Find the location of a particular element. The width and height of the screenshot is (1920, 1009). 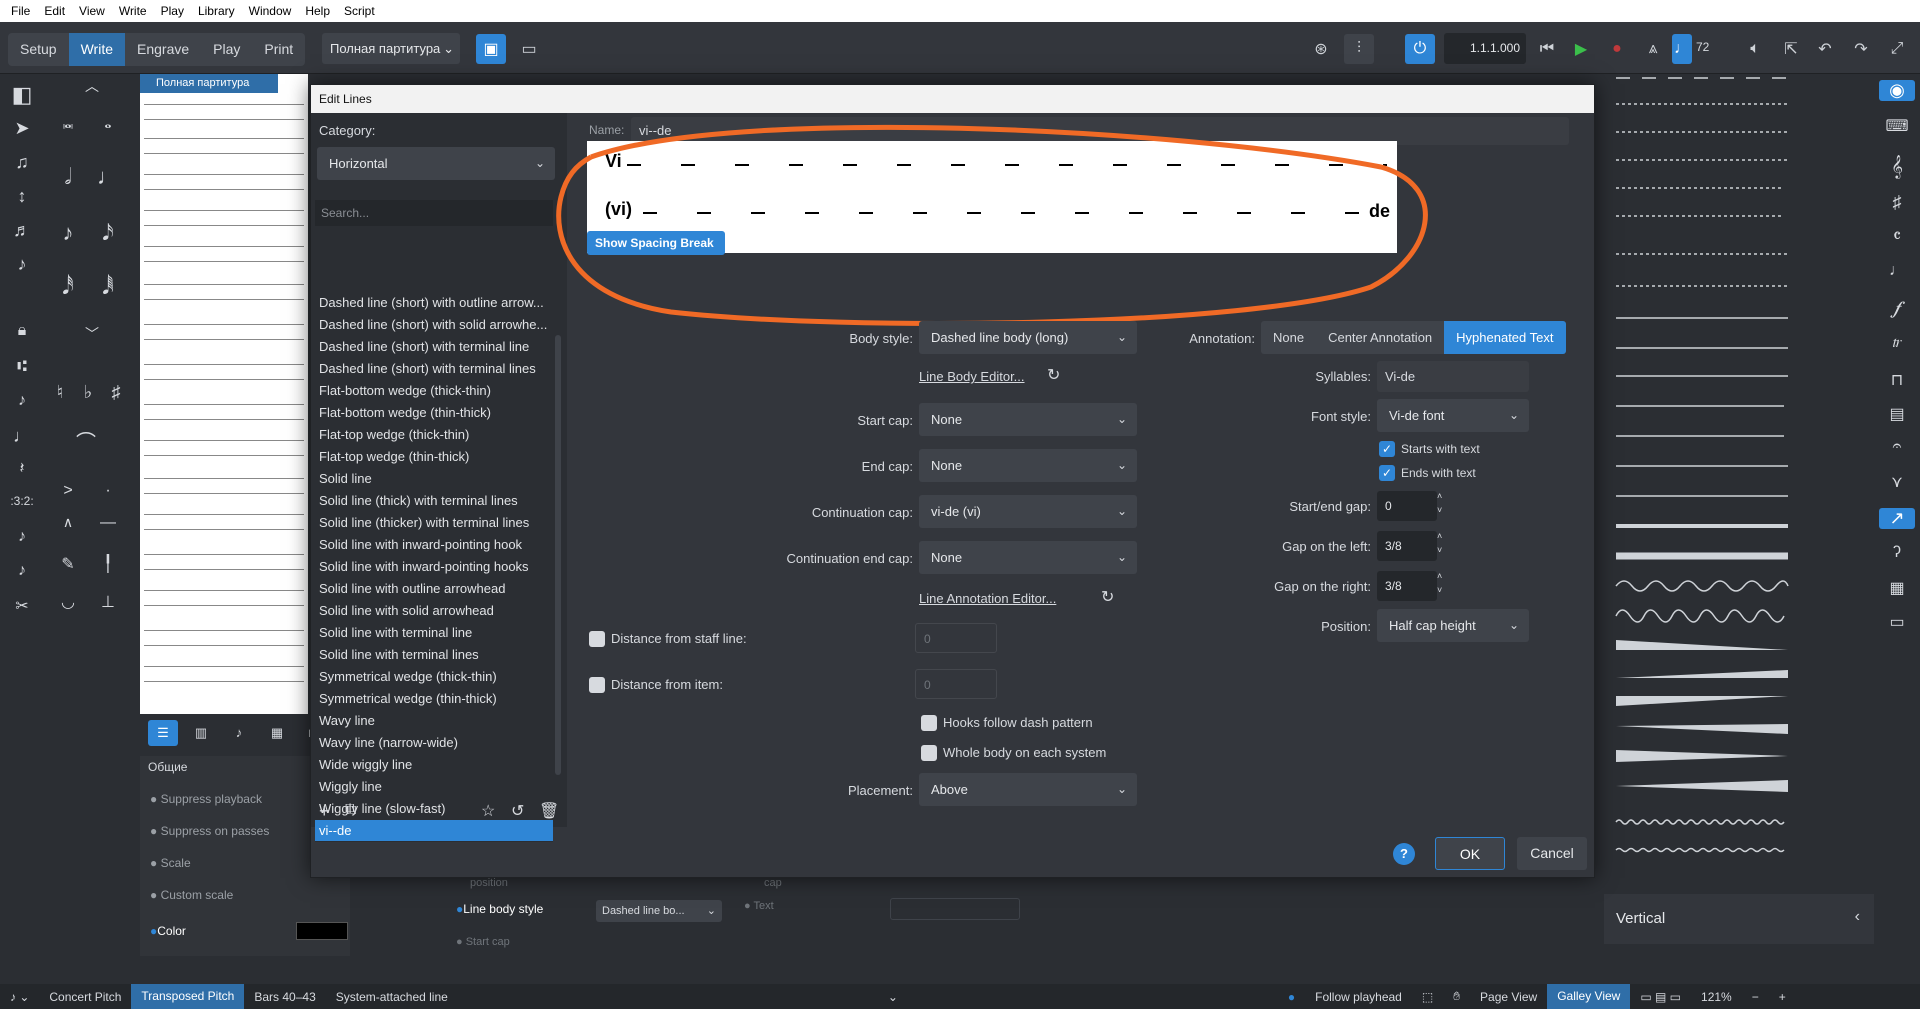

chevron-left-icon: ‹ is located at coordinates (1857, 917).